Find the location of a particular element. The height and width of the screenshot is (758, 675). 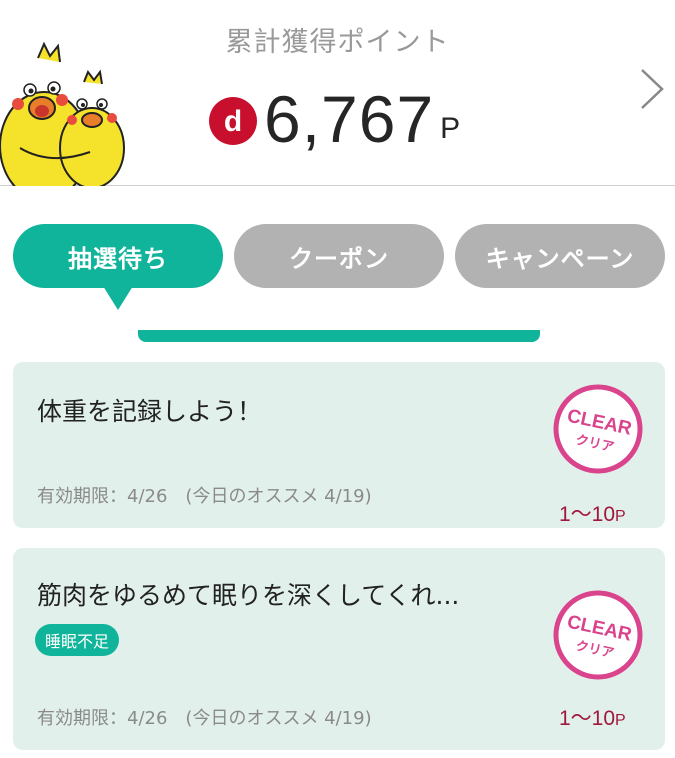

mission-title: 体重を記録しよう！ is located at coordinates (150, 411).